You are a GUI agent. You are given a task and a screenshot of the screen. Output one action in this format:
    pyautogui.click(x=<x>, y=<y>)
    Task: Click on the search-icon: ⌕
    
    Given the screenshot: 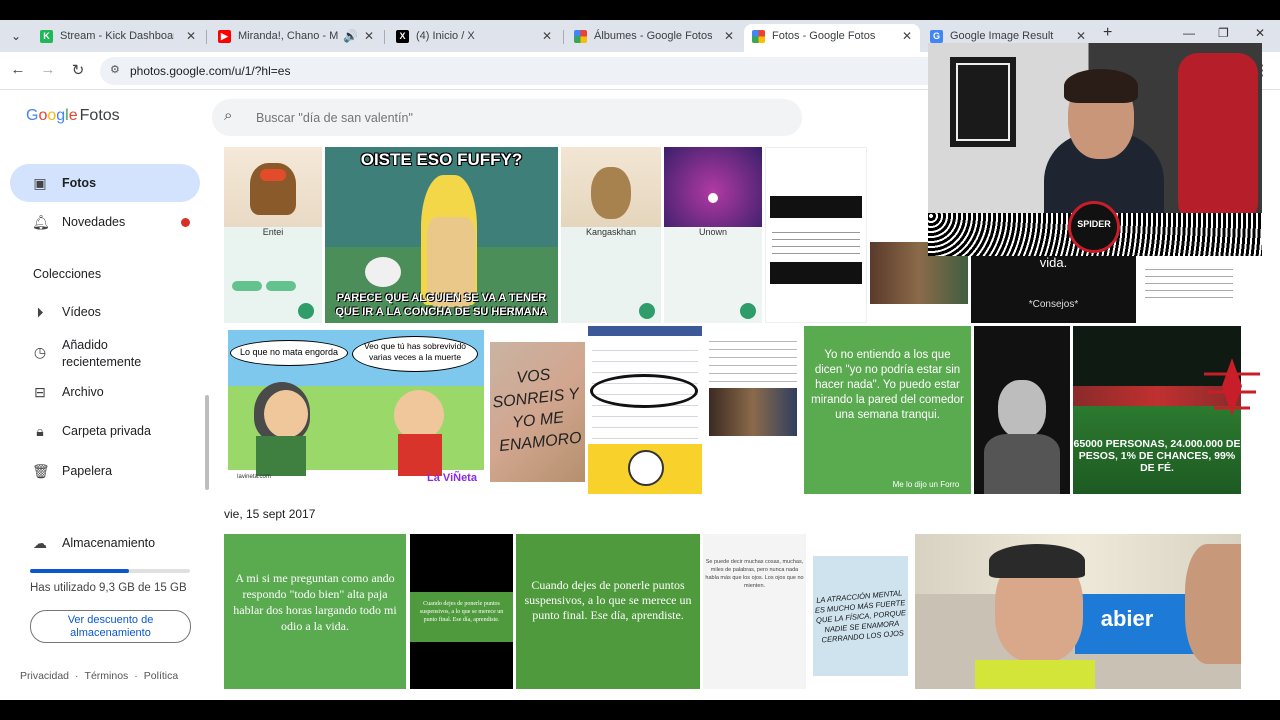 What is the action you would take?
    pyautogui.click(x=228, y=115)
    